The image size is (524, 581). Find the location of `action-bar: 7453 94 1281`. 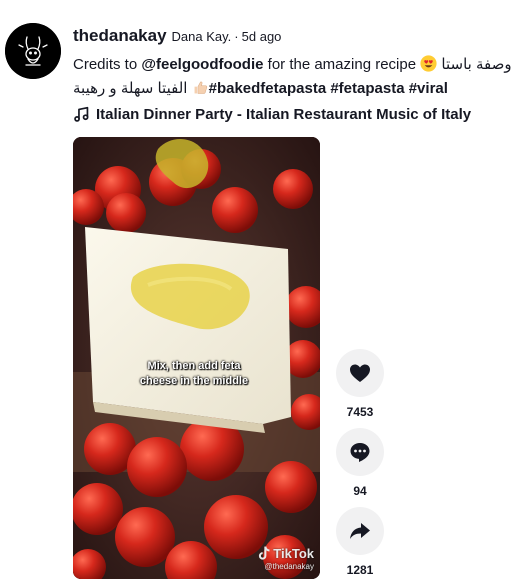

action-bar: 7453 94 1281 is located at coordinates (360, 465).